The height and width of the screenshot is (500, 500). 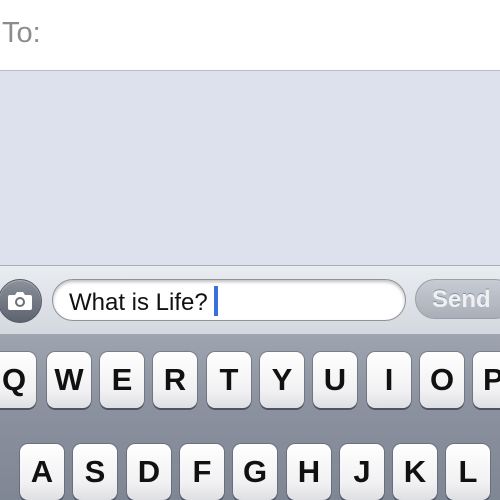 I want to click on message-input: What is Life?, so click(x=229, y=300).